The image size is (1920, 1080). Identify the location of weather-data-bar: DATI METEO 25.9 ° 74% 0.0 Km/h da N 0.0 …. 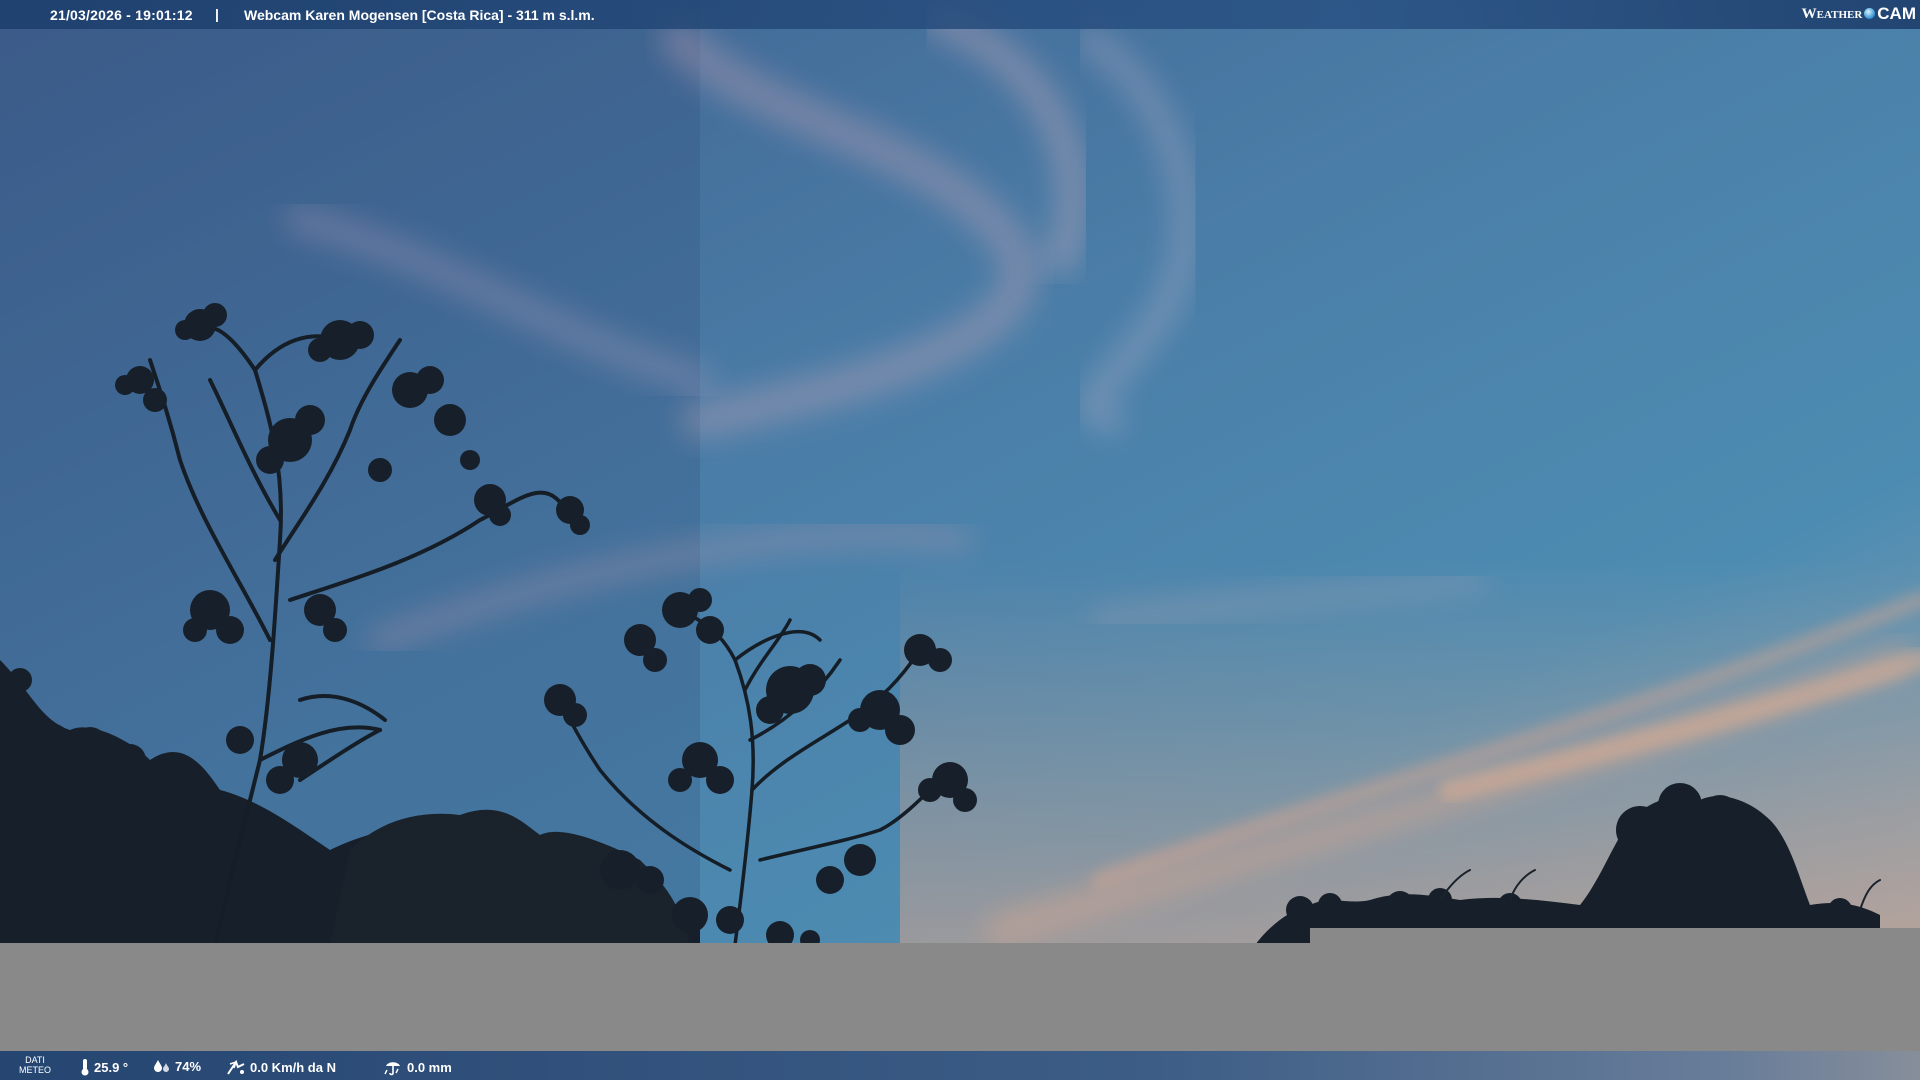
(960, 1065).